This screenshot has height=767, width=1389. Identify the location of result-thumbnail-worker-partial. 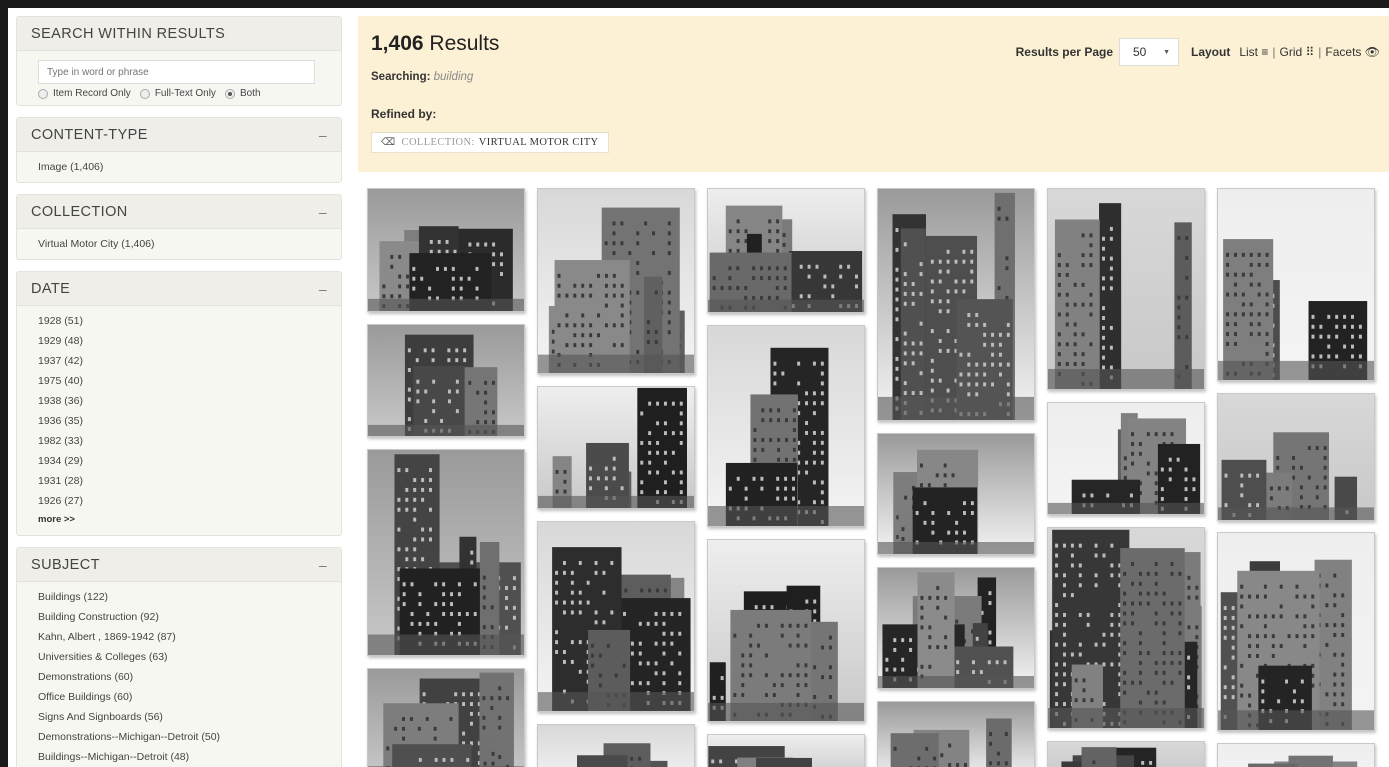
(616, 745).